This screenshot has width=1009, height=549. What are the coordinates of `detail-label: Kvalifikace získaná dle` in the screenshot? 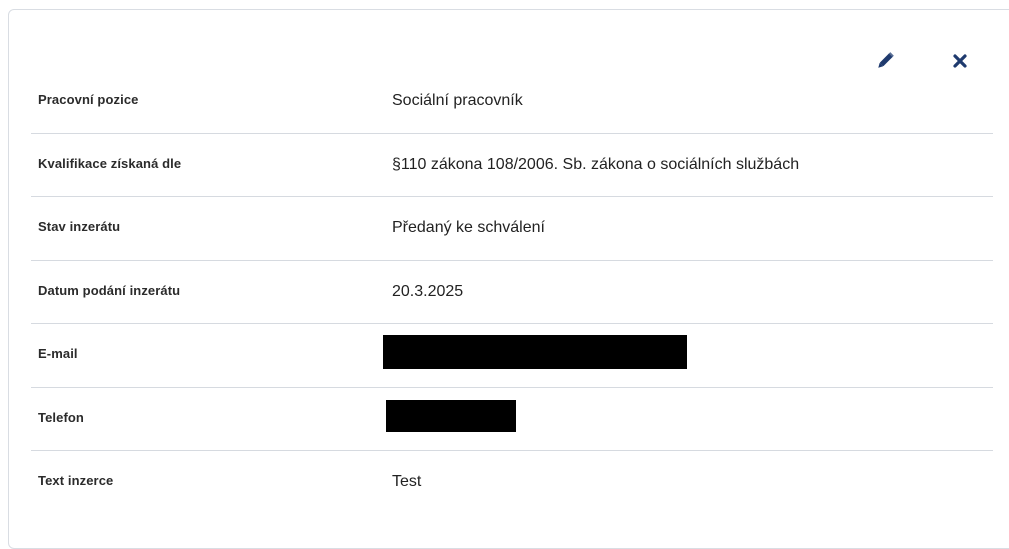 It's located at (110, 163).